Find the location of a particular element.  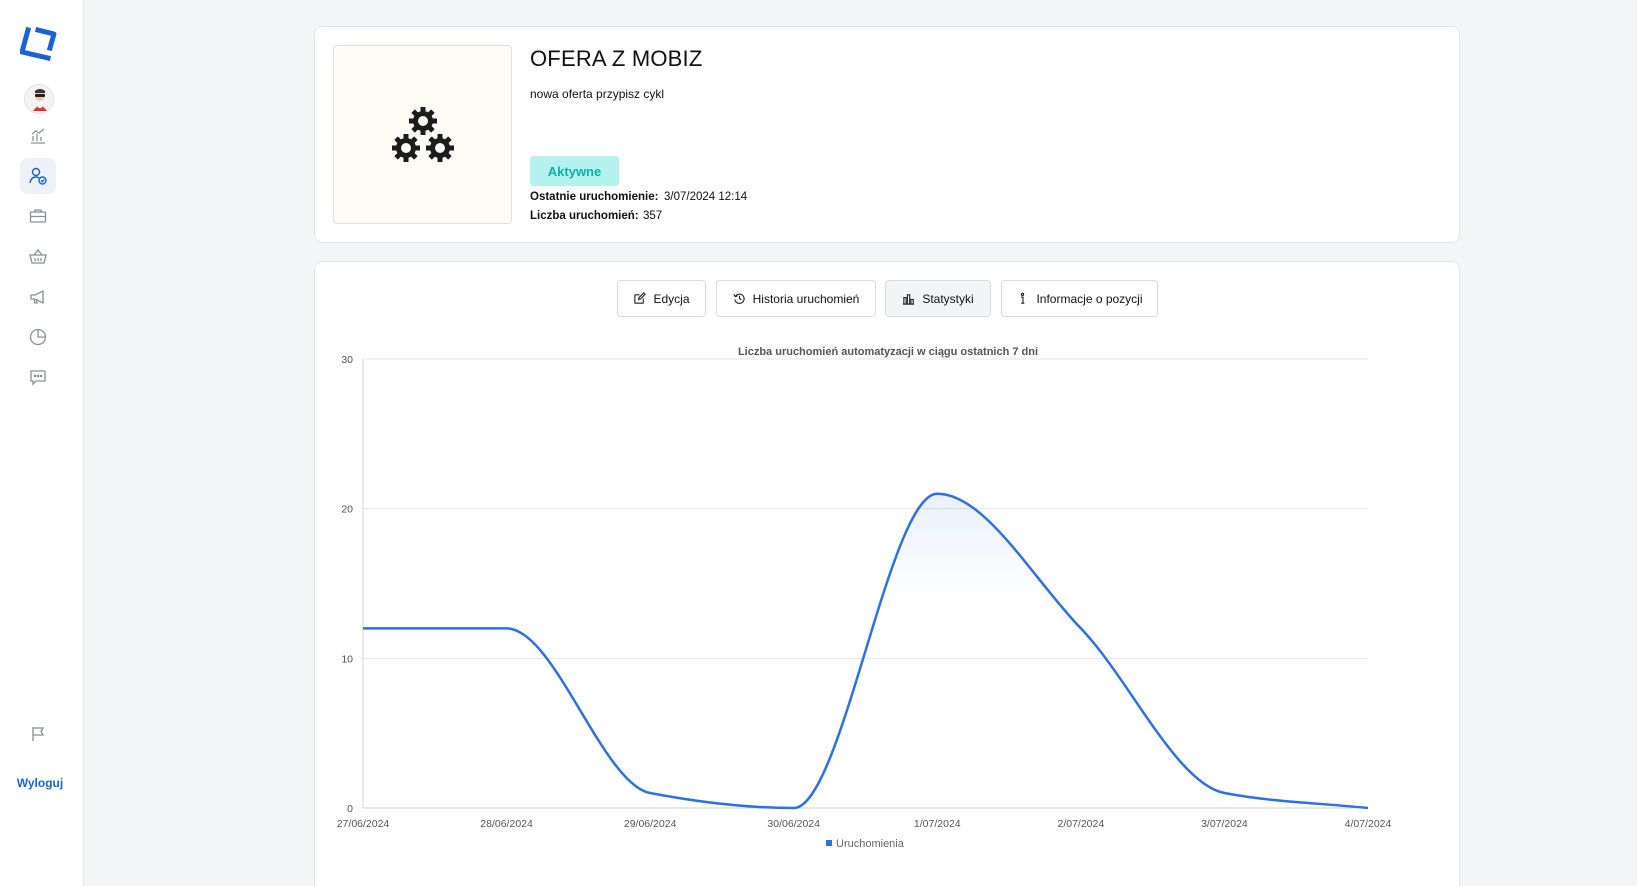

nav-item-messages is located at coordinates (38, 377).